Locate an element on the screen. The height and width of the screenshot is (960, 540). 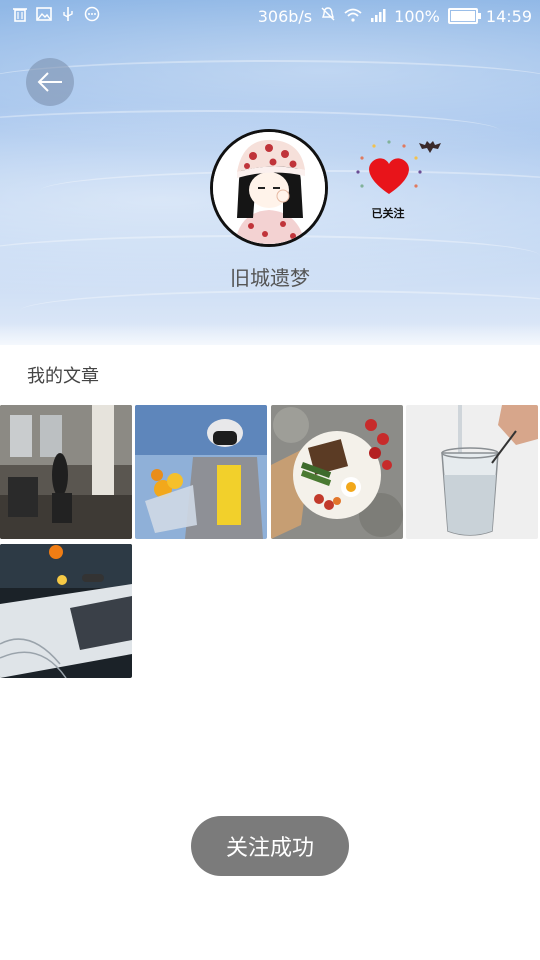
article-thumb-desk is located at coordinates (66, 611).